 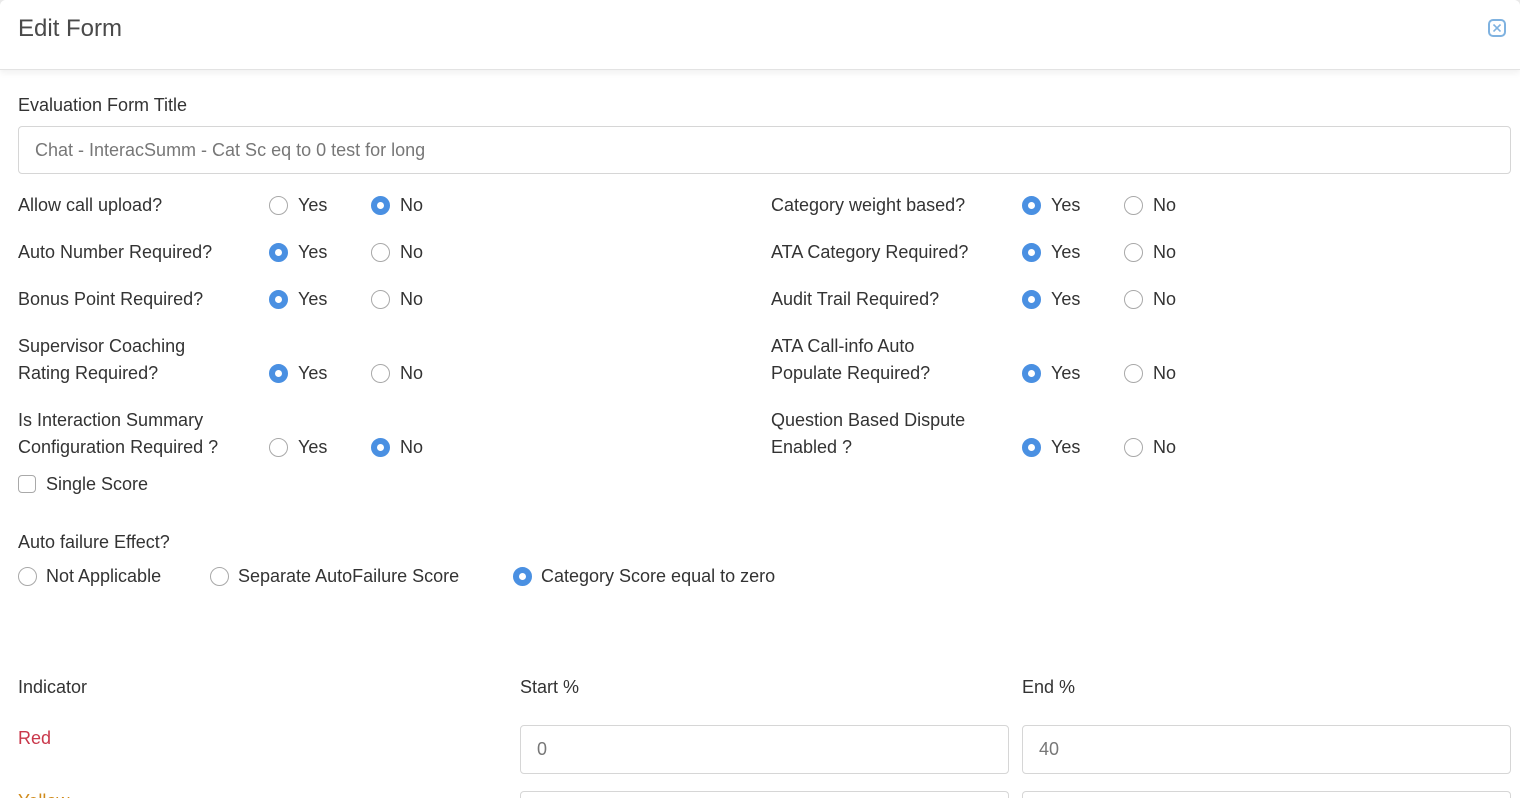 I want to click on audit-trail-required-no-radio, so click(x=1133, y=299).